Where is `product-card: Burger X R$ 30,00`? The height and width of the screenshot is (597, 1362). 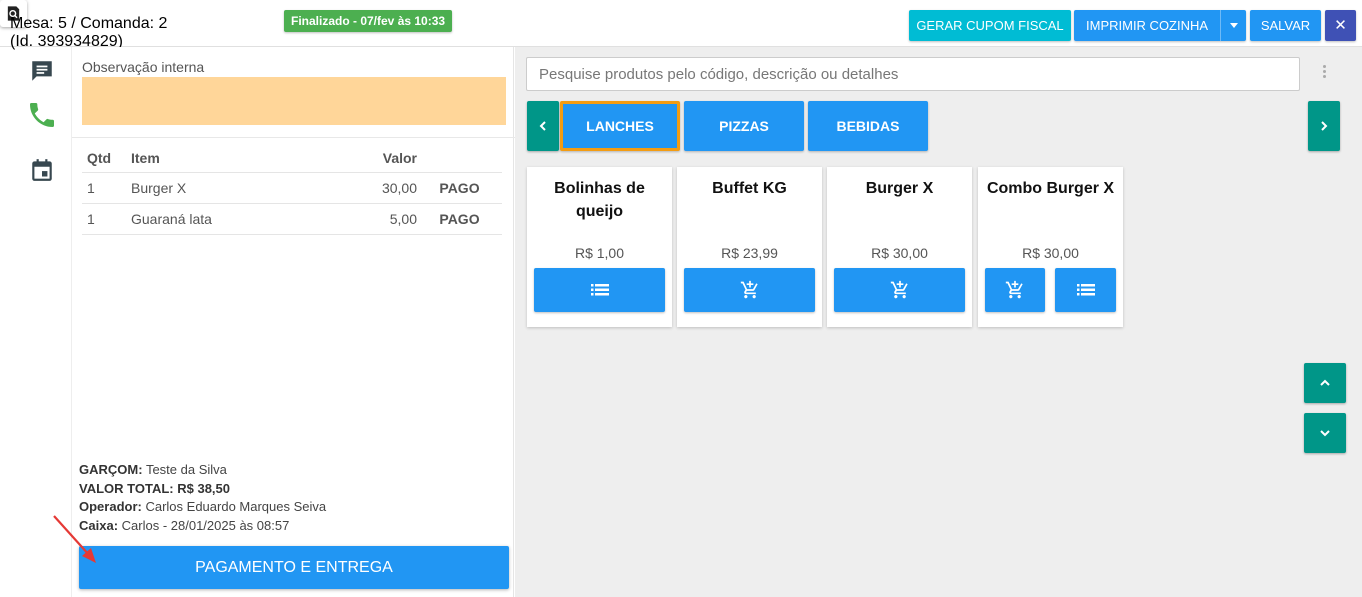
product-card: Burger X R$ 30,00 is located at coordinates (899, 247).